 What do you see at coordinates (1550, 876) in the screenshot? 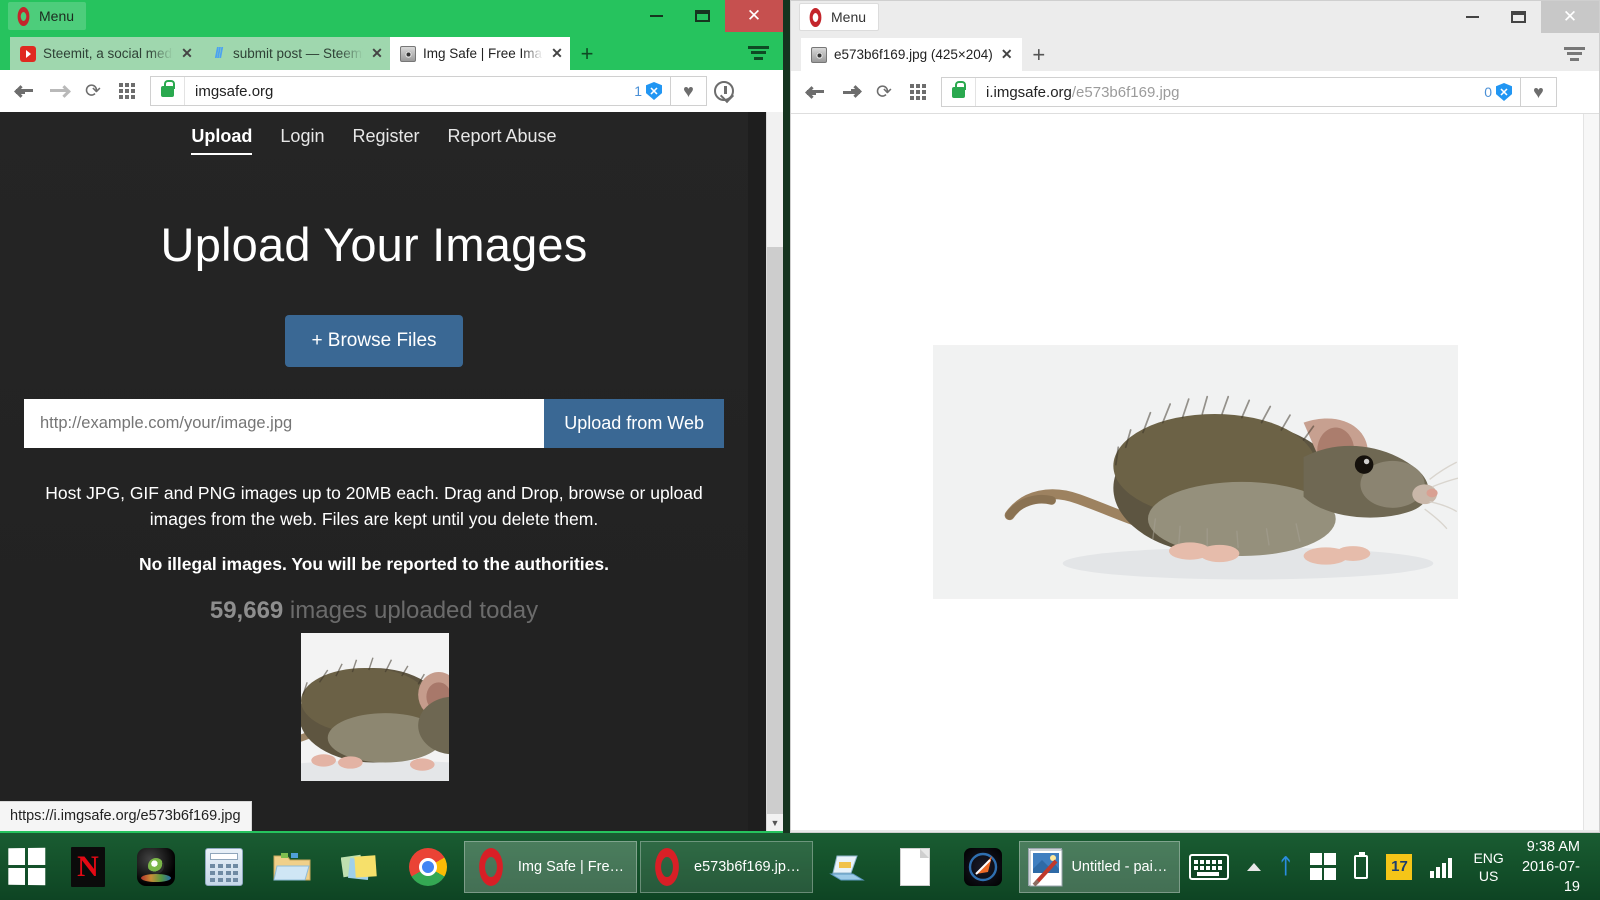
I see `clock-date: 2016-07-19` at bounding box center [1550, 876].